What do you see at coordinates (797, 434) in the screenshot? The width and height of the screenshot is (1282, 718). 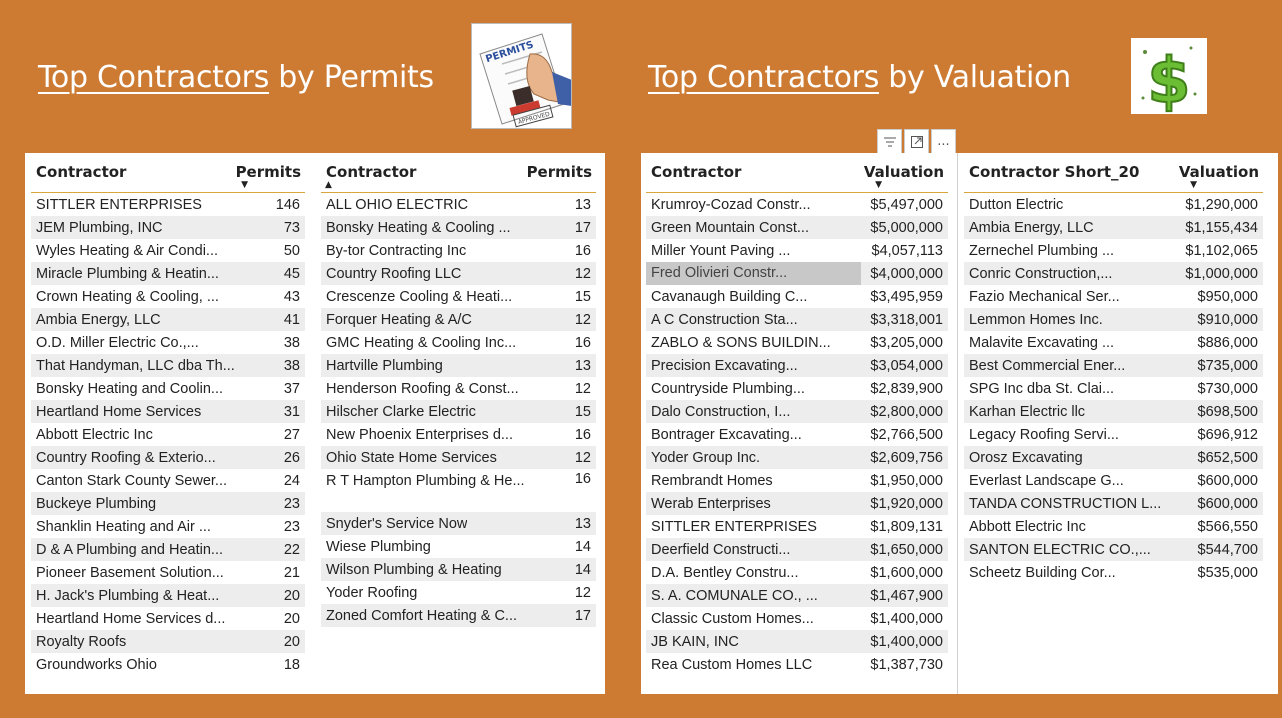 I see `table-row: Bontrager Excavating... $2,766,500` at bounding box center [797, 434].